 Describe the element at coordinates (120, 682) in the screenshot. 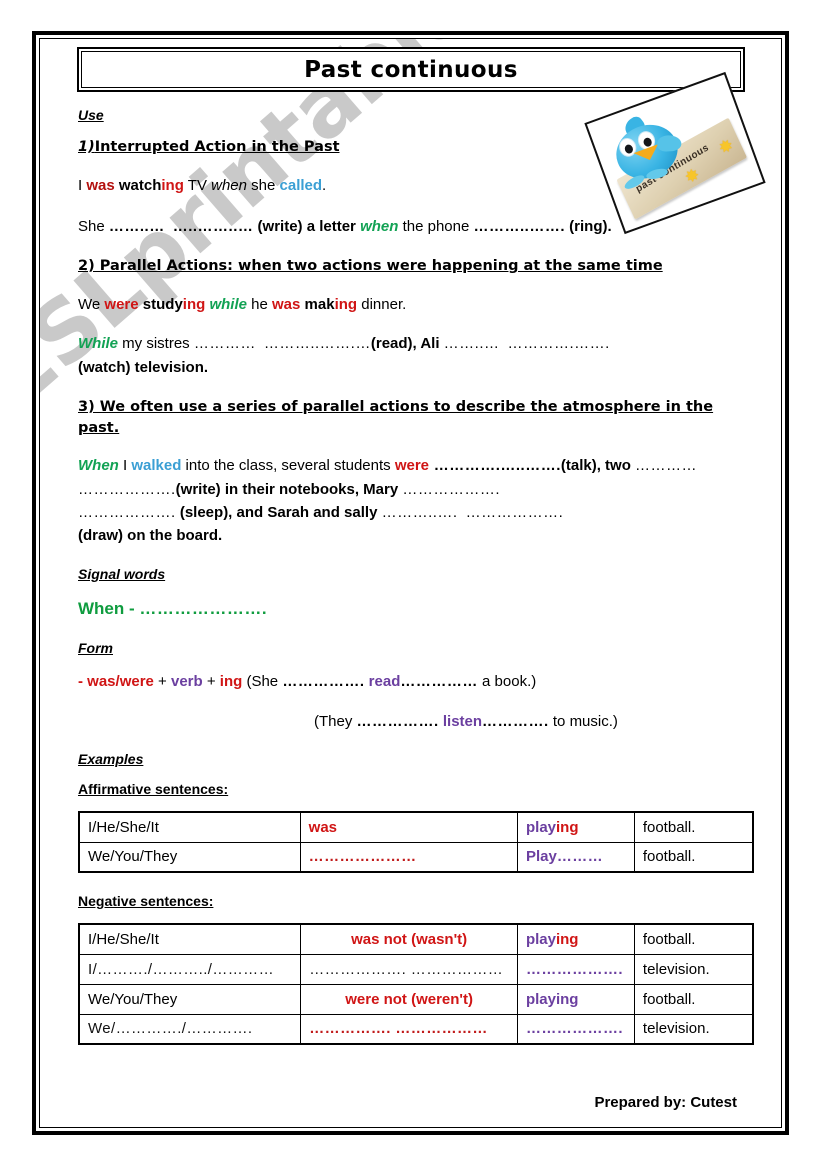

I see `form-was-were: was/were` at that location.